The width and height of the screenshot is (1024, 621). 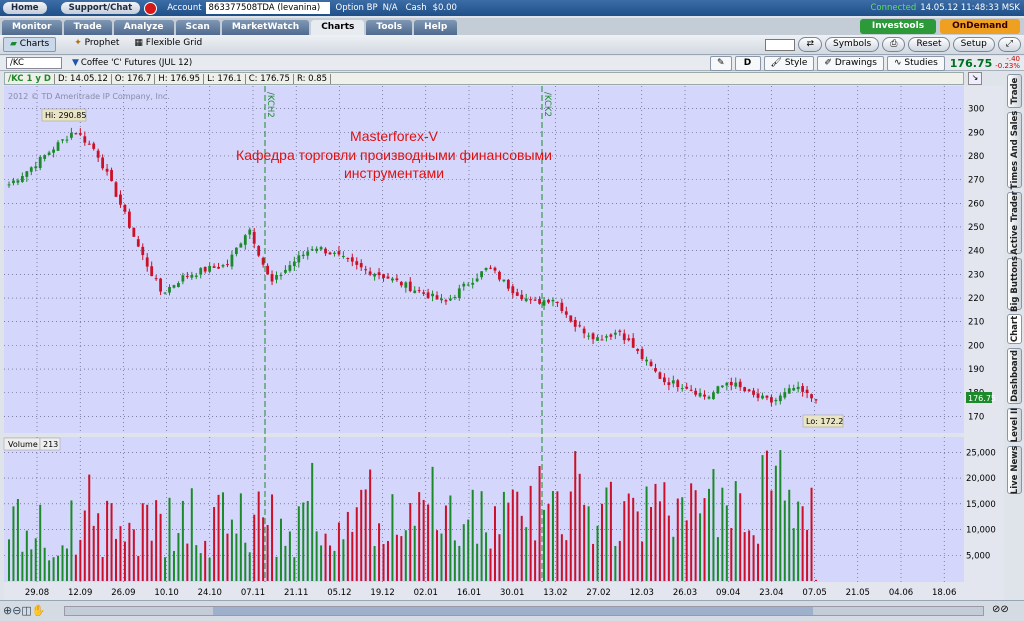 What do you see at coordinates (394, 173) in the screenshot?
I see `annotation-line-3: инструментами` at bounding box center [394, 173].